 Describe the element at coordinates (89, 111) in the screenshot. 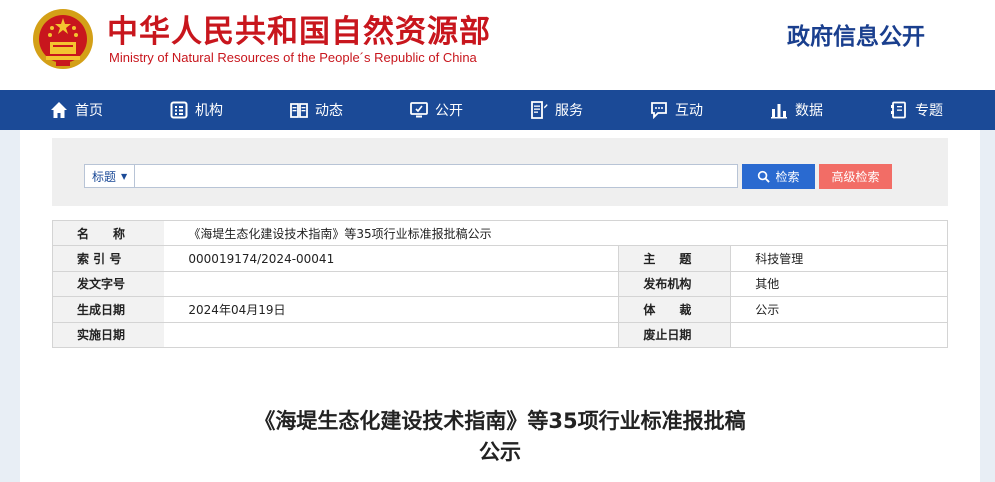

I see `nav-label: 首页` at that location.